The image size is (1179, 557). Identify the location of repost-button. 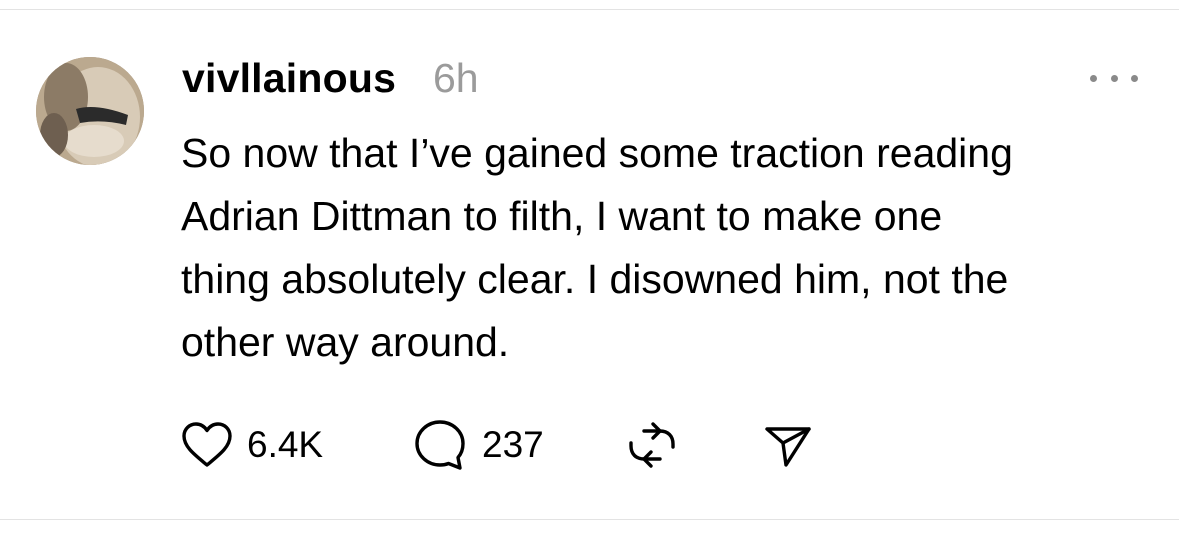
(652, 445).